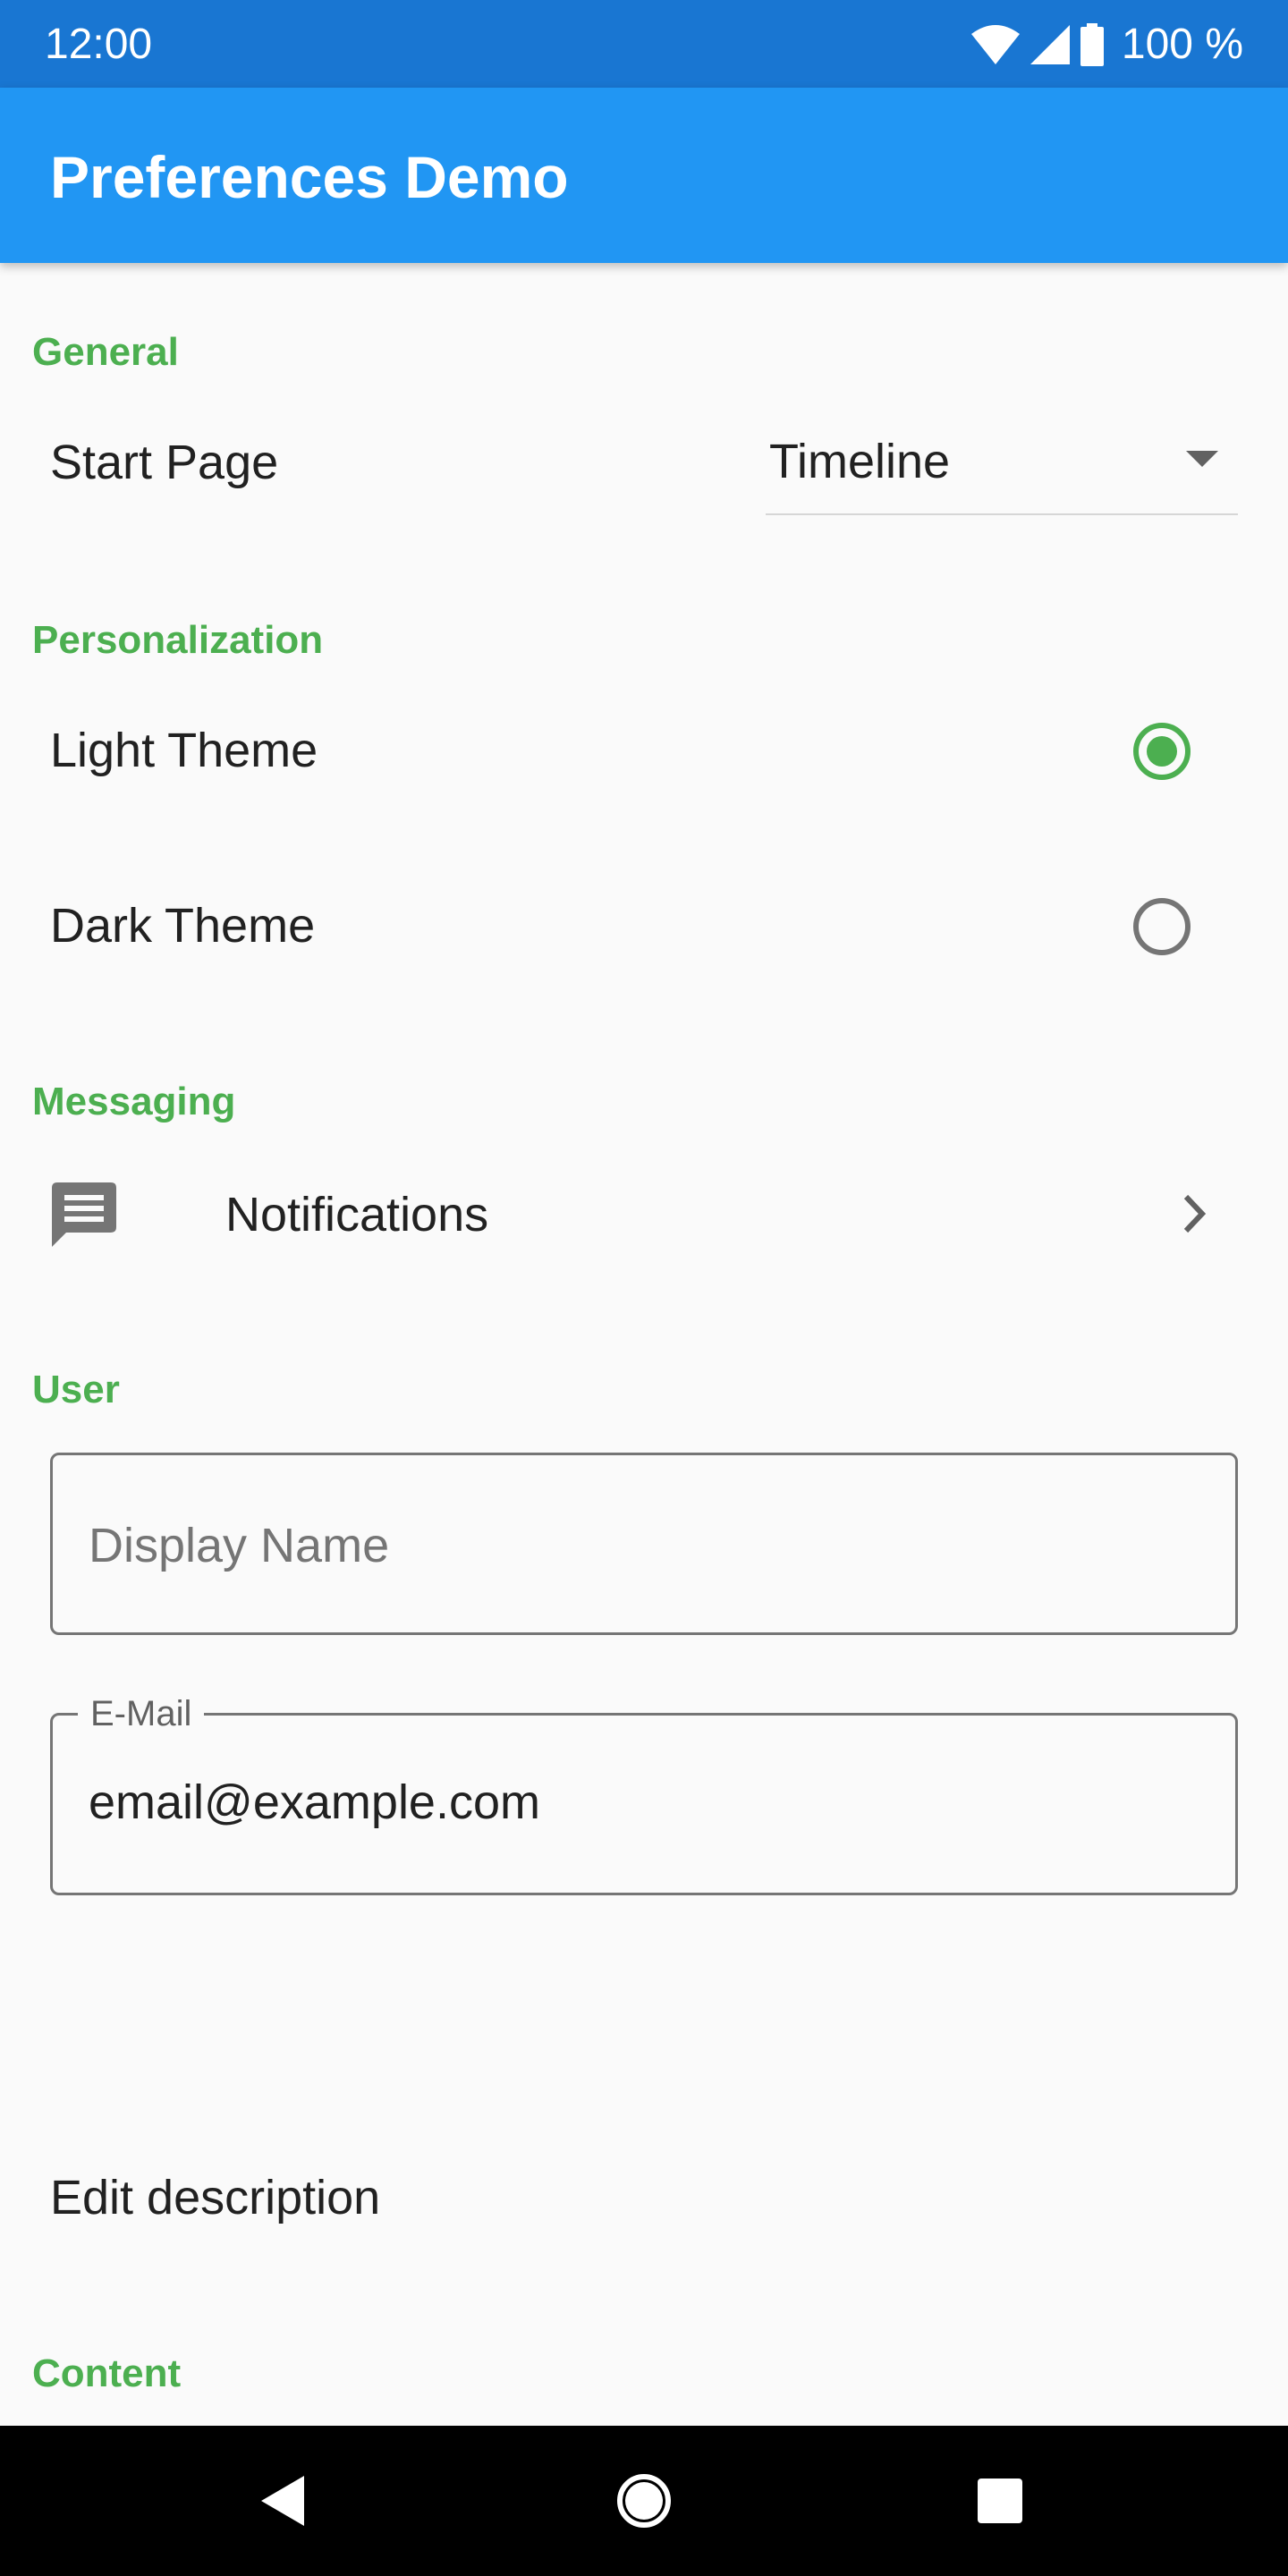 The image size is (1288, 2576). What do you see at coordinates (644, 1214) in the screenshot?
I see `notifications-row: Notifications` at bounding box center [644, 1214].